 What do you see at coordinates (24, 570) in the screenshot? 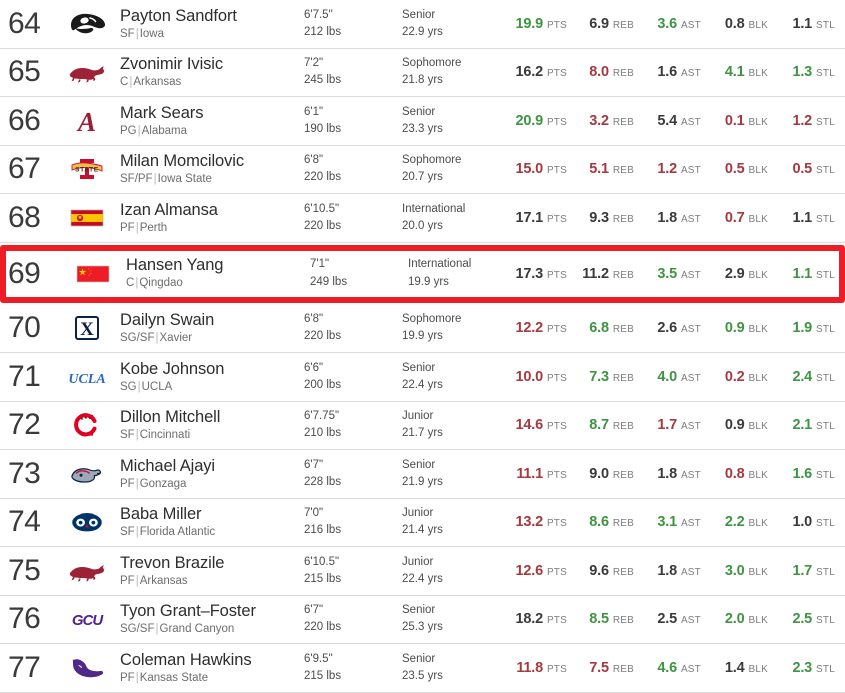
I see `prospect-rank: 75` at bounding box center [24, 570].